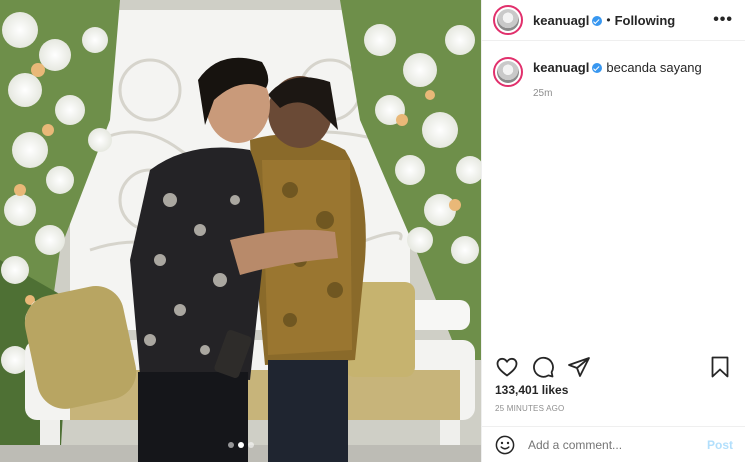  Describe the element at coordinates (507, 367) in the screenshot. I see `heart-icon` at that location.